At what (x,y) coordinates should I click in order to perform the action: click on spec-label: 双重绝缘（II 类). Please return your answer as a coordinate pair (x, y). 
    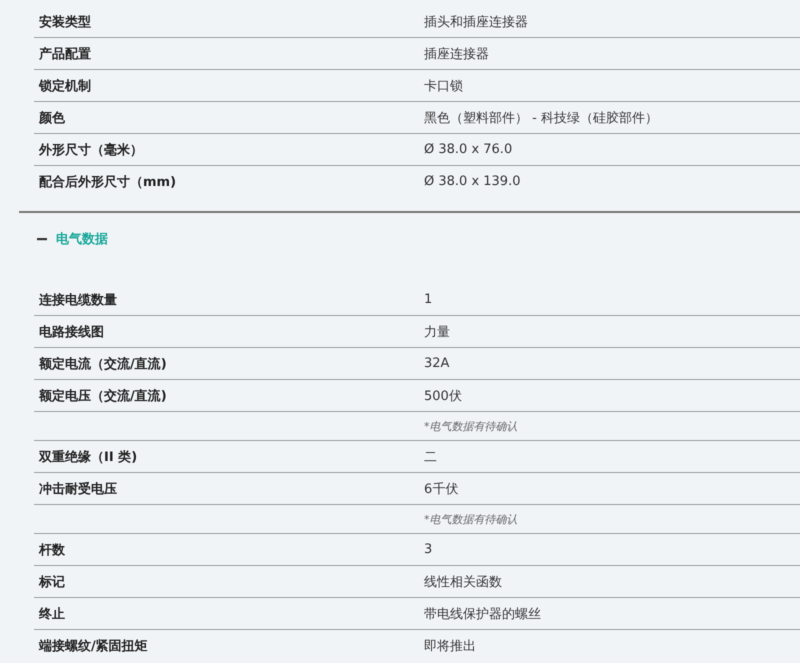
    Looking at the image, I should click on (88, 457).